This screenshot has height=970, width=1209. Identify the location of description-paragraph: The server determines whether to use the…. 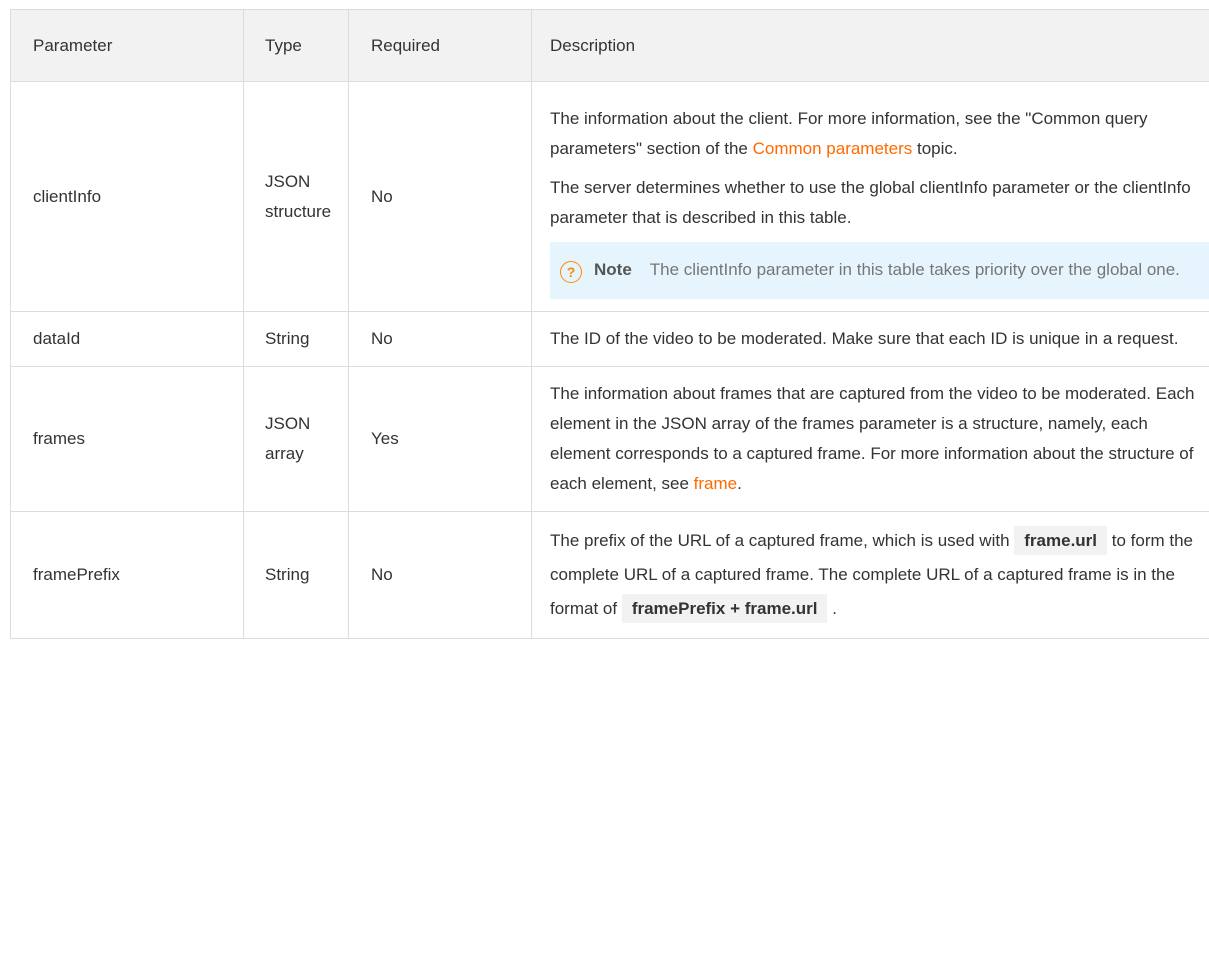
(870, 202).